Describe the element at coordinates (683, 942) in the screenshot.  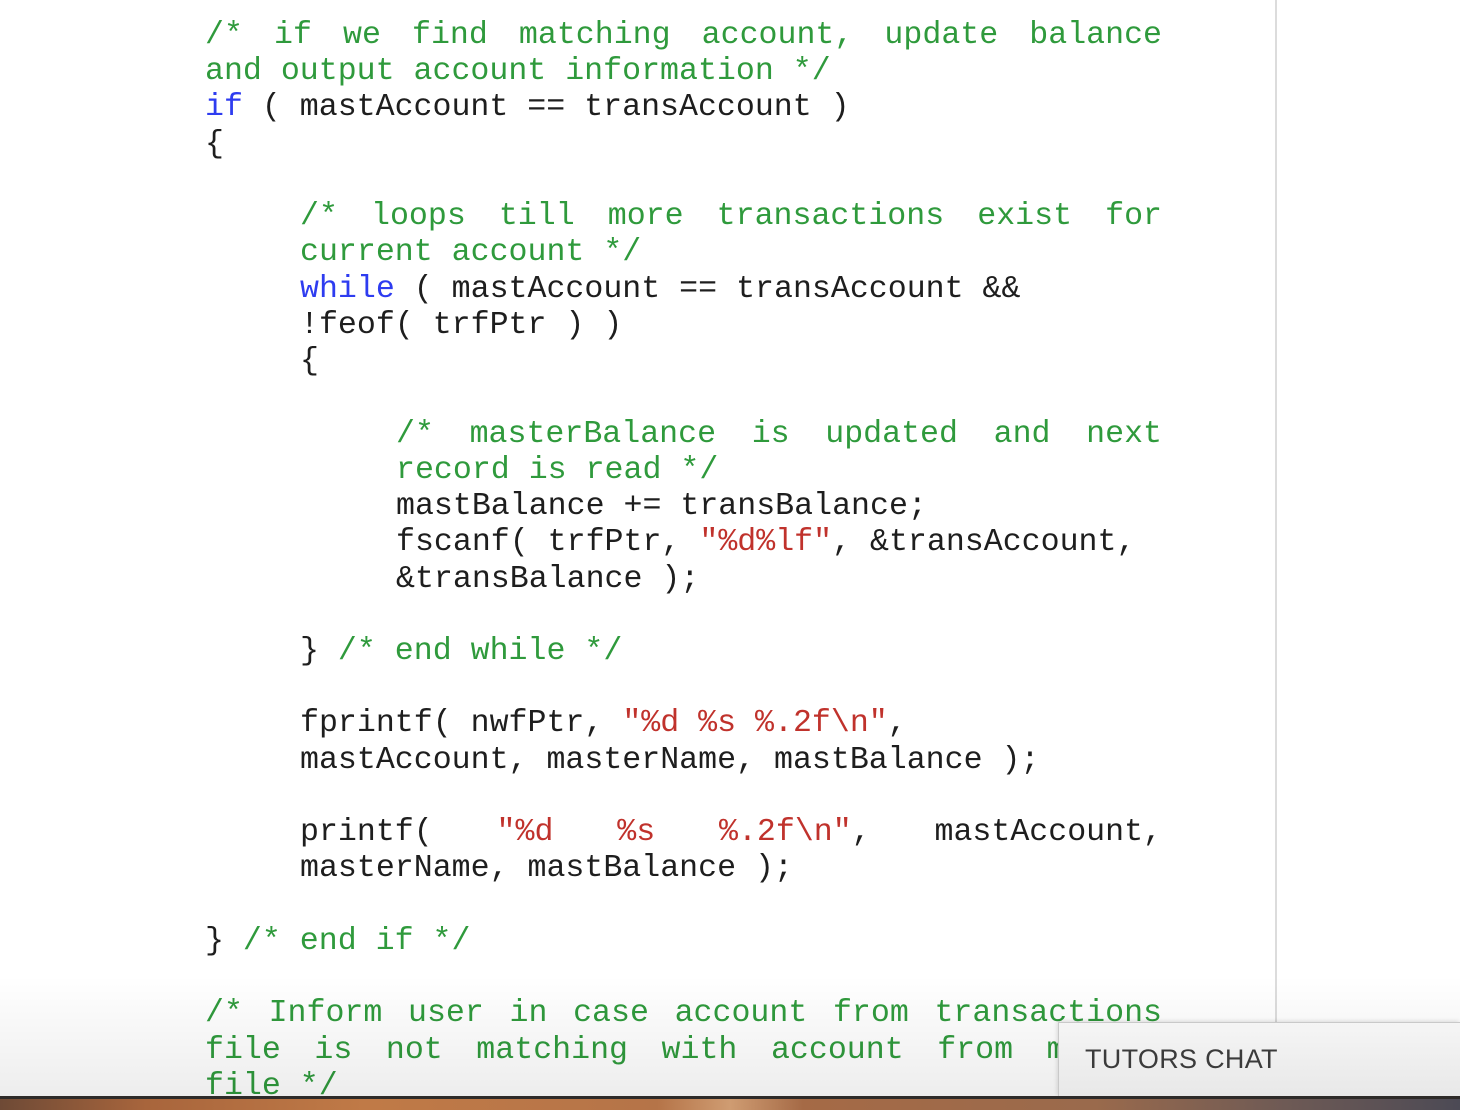
I see `code-line: } /* end if */` at that location.